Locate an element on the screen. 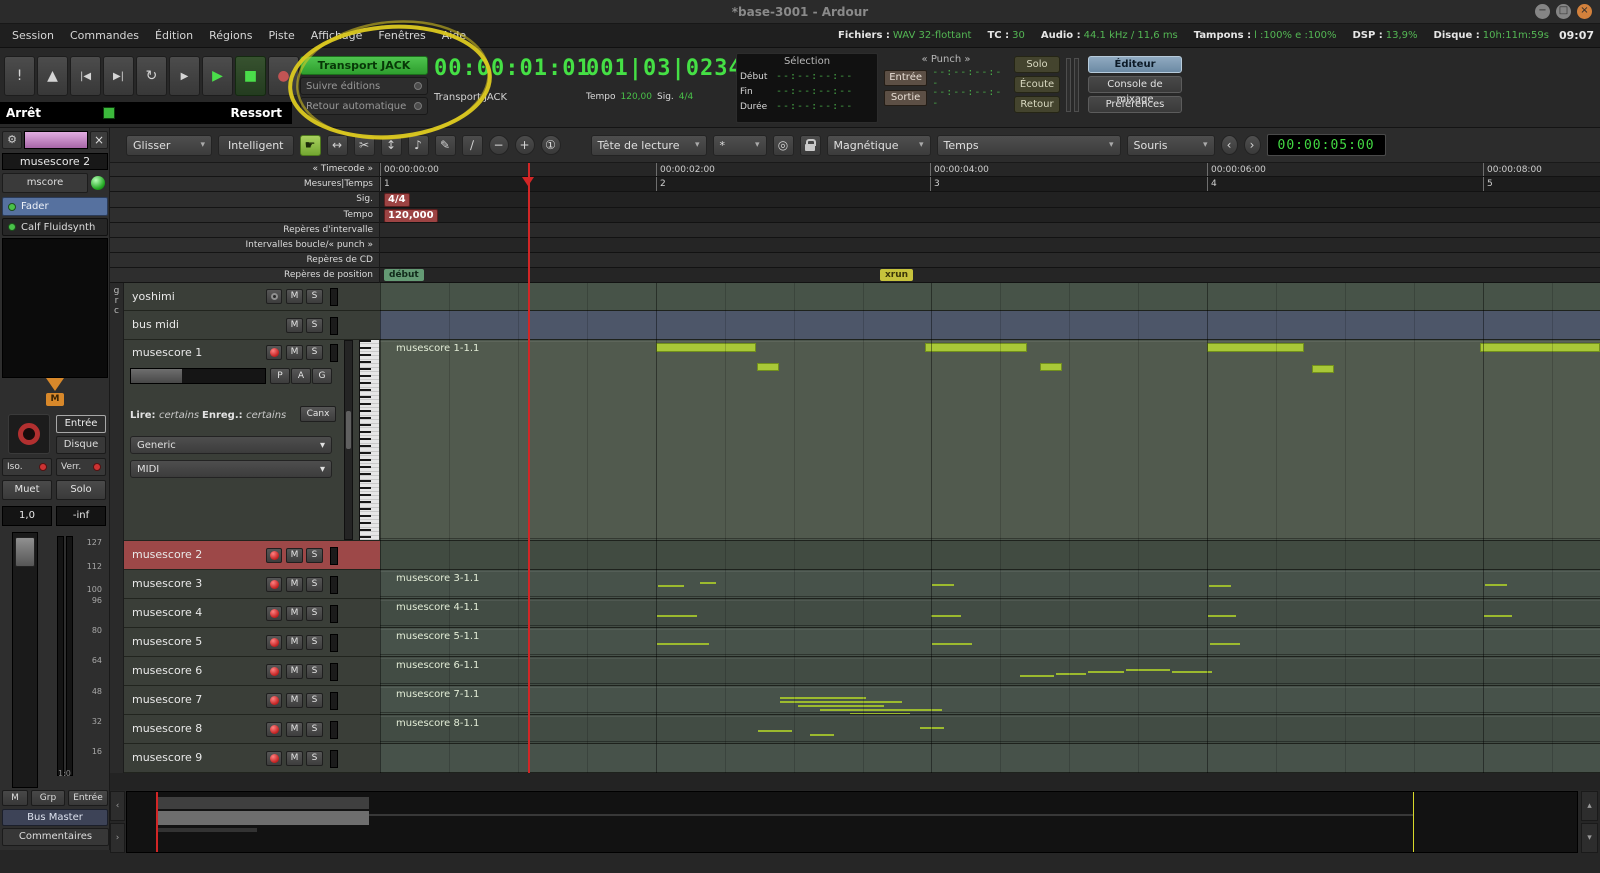  ruler-tempo: 120,000 is located at coordinates (990, 215).